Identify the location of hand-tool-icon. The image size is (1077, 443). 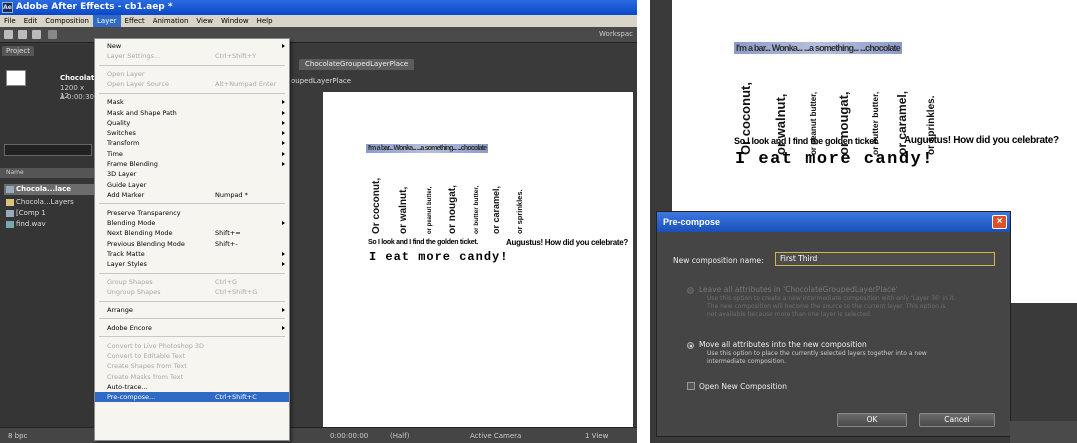
(22, 34).